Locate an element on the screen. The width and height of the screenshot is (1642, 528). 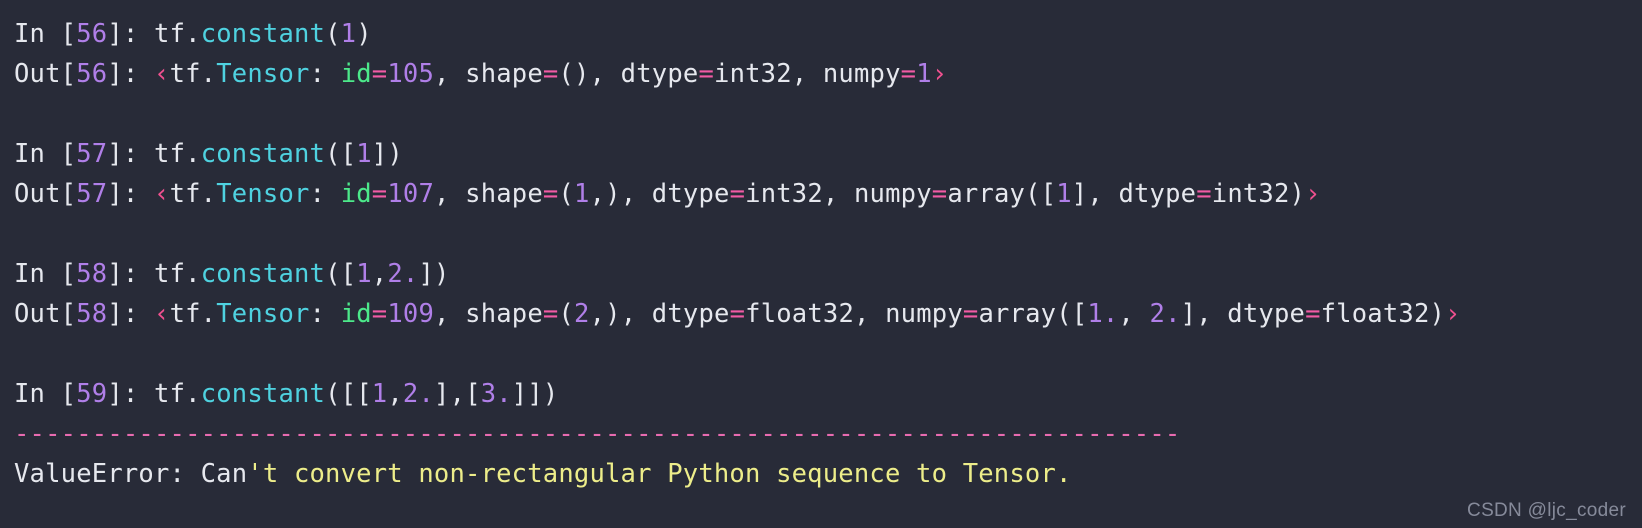
csdn-watermark: CSDN @ljc_coder is located at coordinates (1546, 510).